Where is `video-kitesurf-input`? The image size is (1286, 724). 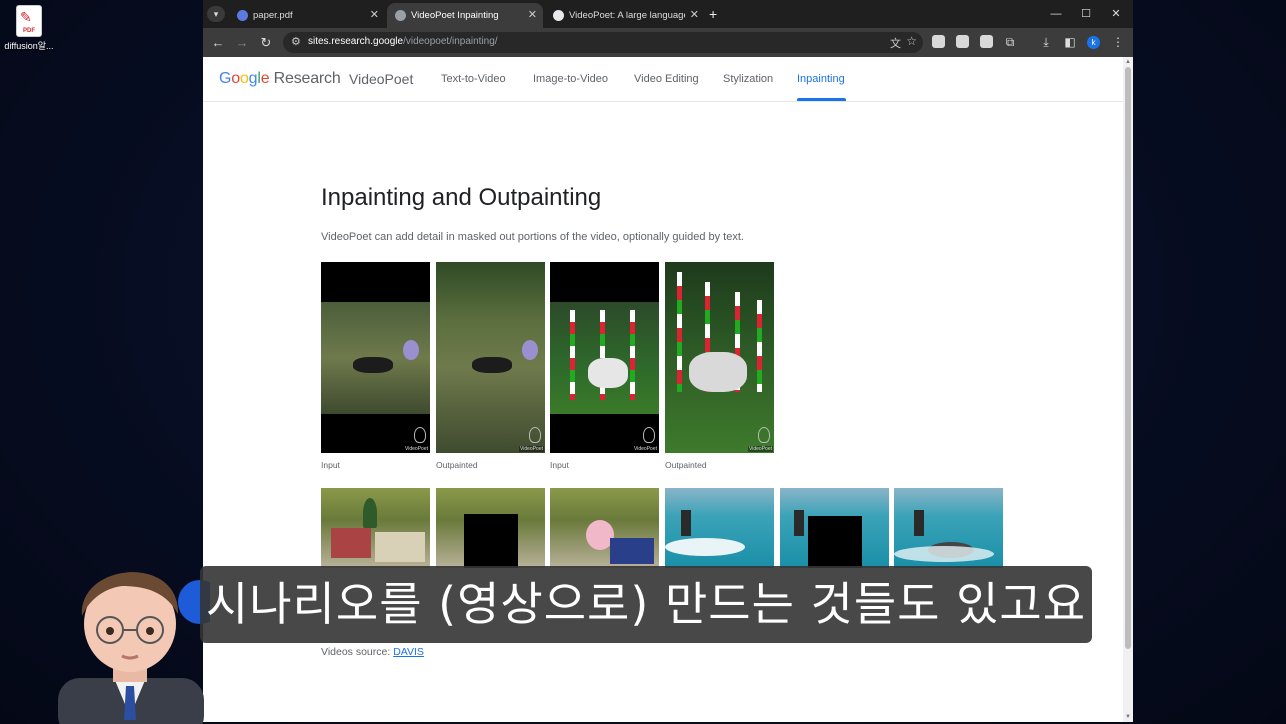
video-kitesurf-input is located at coordinates (719, 528).